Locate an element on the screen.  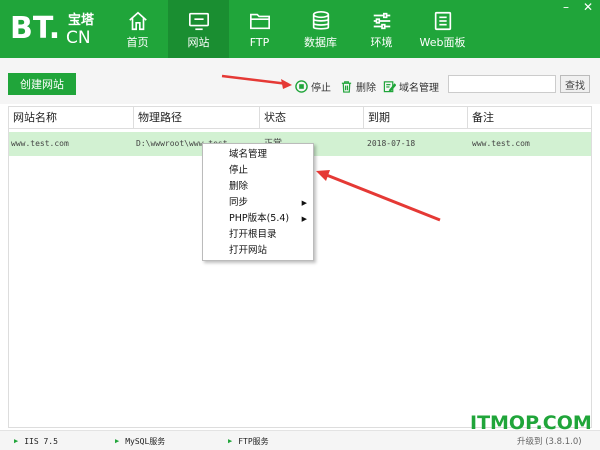
menu-item-sync: 同步 ▶ is located at coordinates (258, 203).